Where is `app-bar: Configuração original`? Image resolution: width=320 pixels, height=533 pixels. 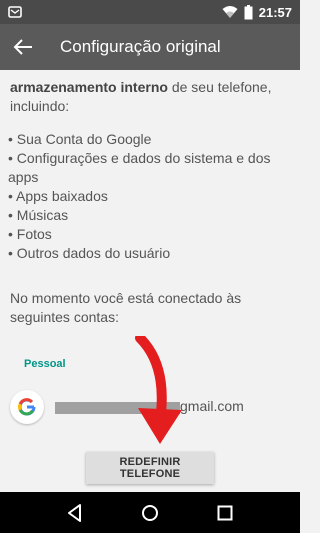
app-bar: Configuração original is located at coordinates (150, 47).